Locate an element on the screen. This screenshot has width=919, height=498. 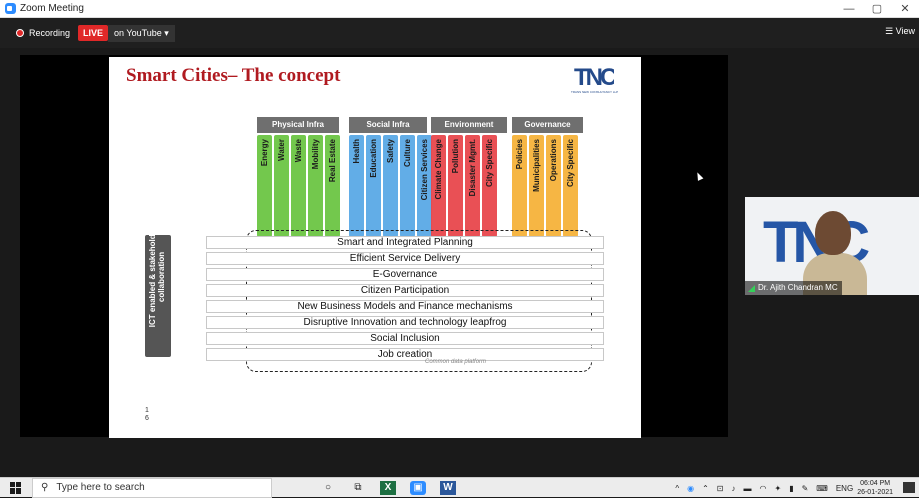
meeting-topbar: Recording LIVE on YouTube ▾ ☰ View is located at coordinates (459, 33).